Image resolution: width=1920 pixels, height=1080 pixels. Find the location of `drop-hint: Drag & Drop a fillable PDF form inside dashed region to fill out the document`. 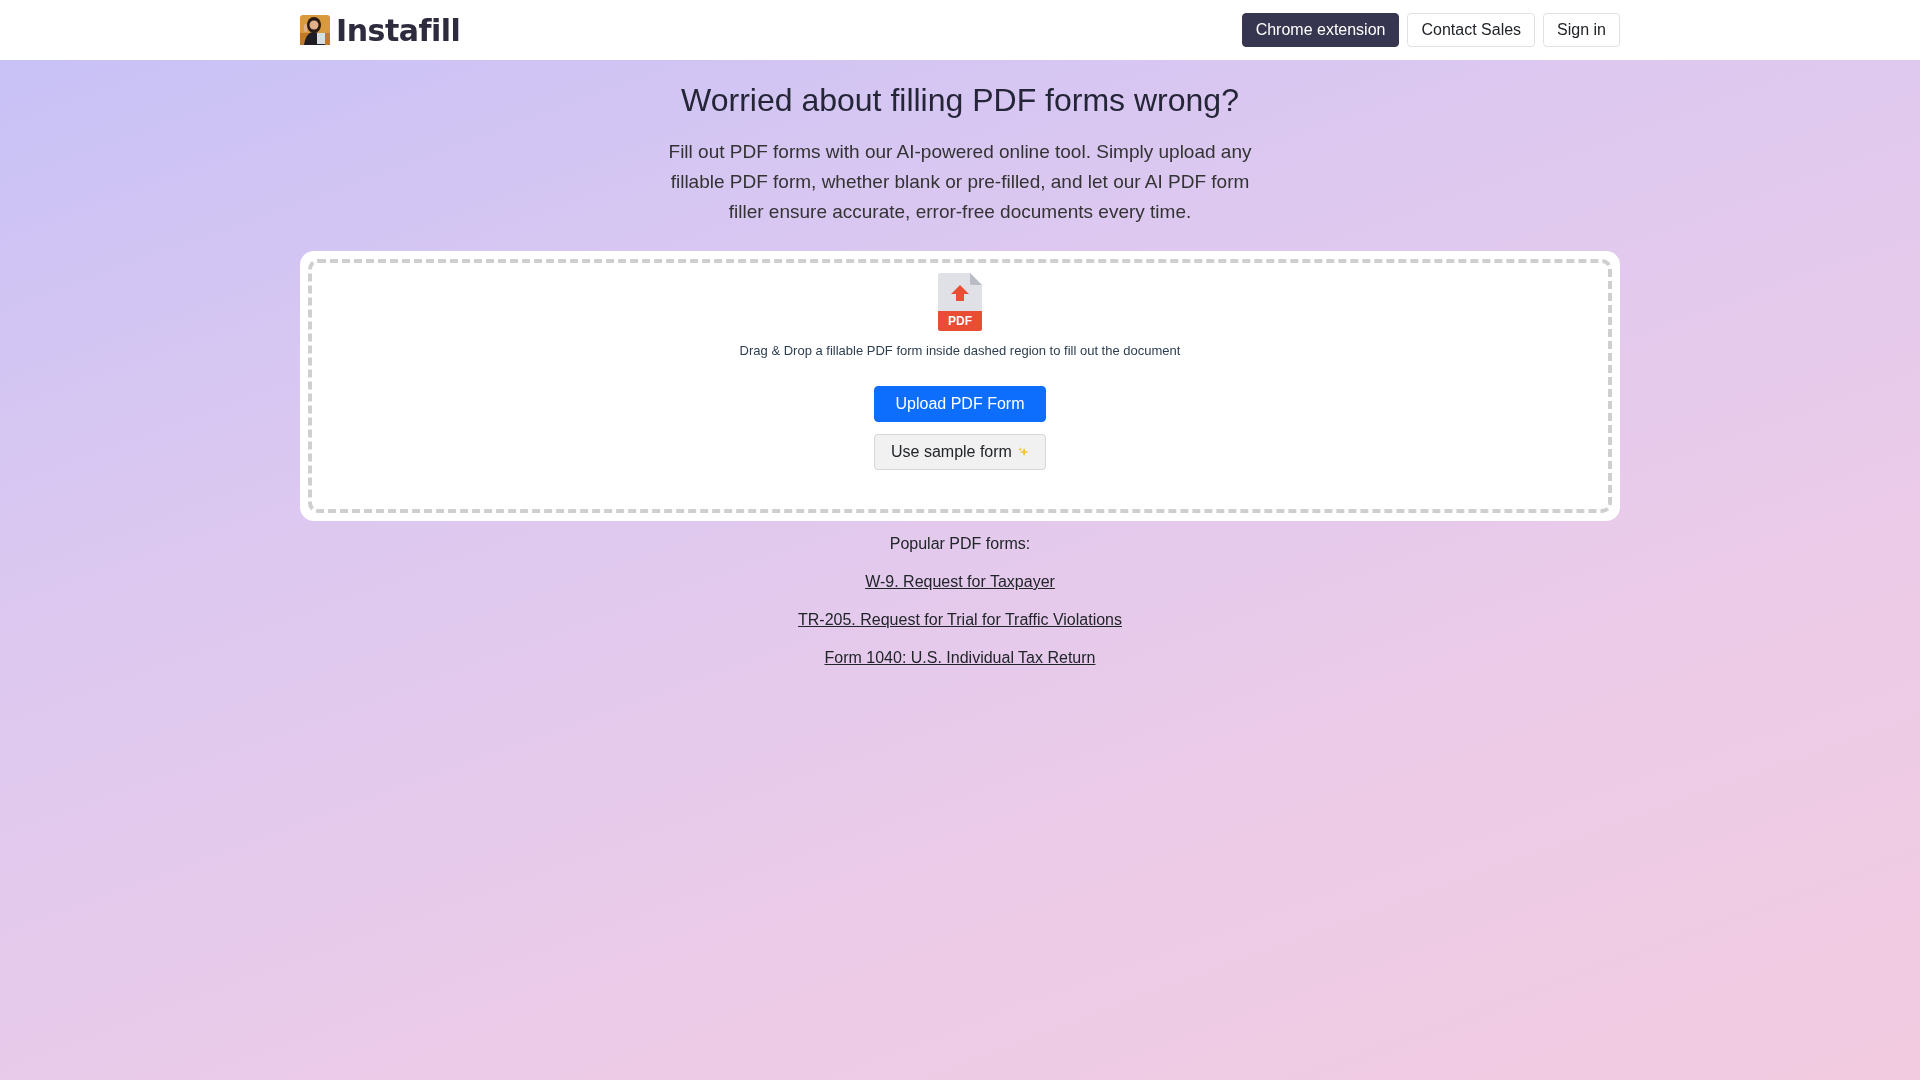

drop-hint: Drag & Drop a fillable PDF form inside dashed region to fill out the document is located at coordinates (960, 350).